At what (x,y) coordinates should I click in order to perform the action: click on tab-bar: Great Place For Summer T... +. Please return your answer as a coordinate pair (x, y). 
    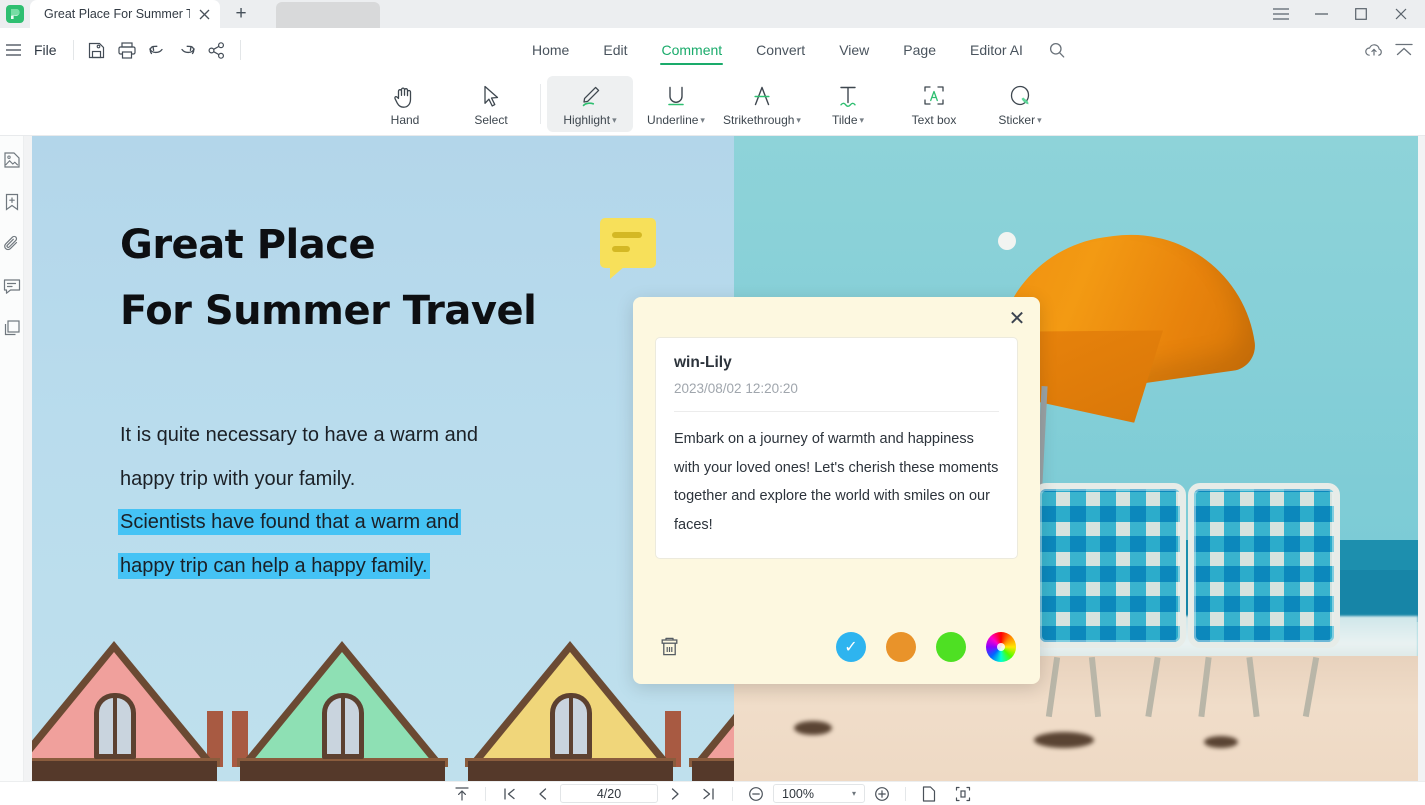
    Looking at the image, I should click on (712, 14).